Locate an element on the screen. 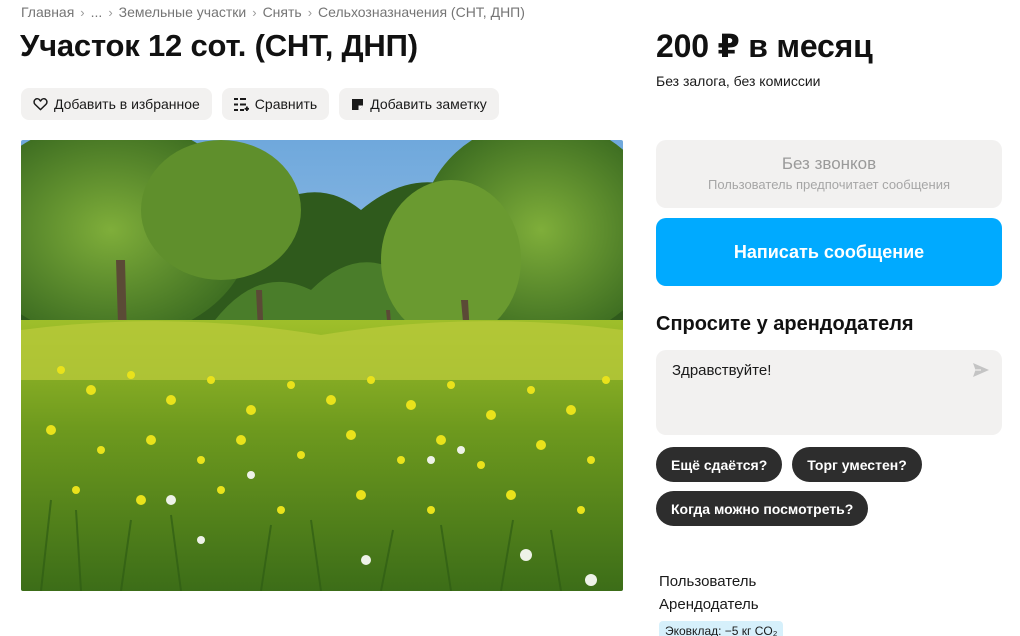 The height and width of the screenshot is (636, 1020). breadcrumb-home: Главная is located at coordinates (47, 12).